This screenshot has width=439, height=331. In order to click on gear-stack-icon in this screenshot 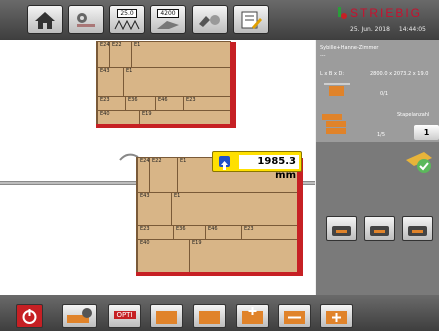, I will do `click(86, 19)`.